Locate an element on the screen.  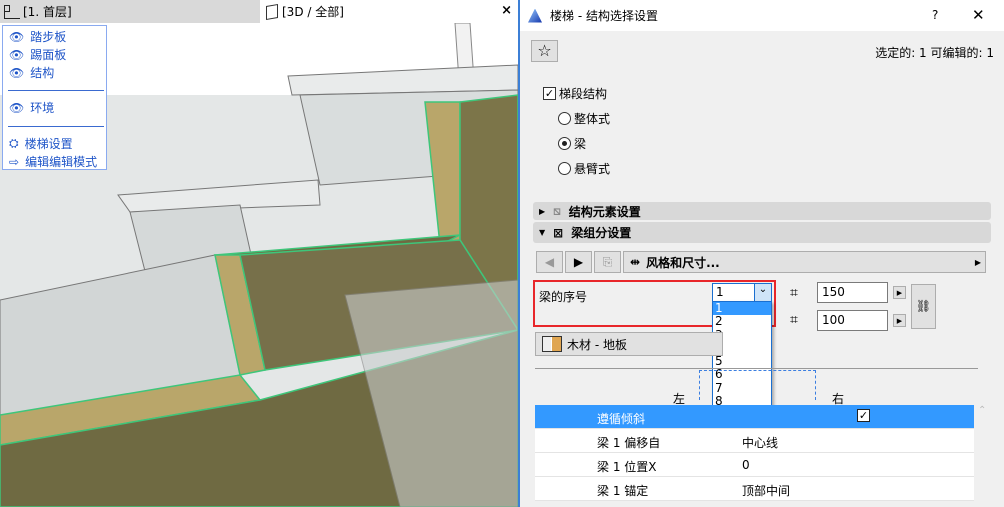
next-button: ▶ is located at coordinates (578, 262).